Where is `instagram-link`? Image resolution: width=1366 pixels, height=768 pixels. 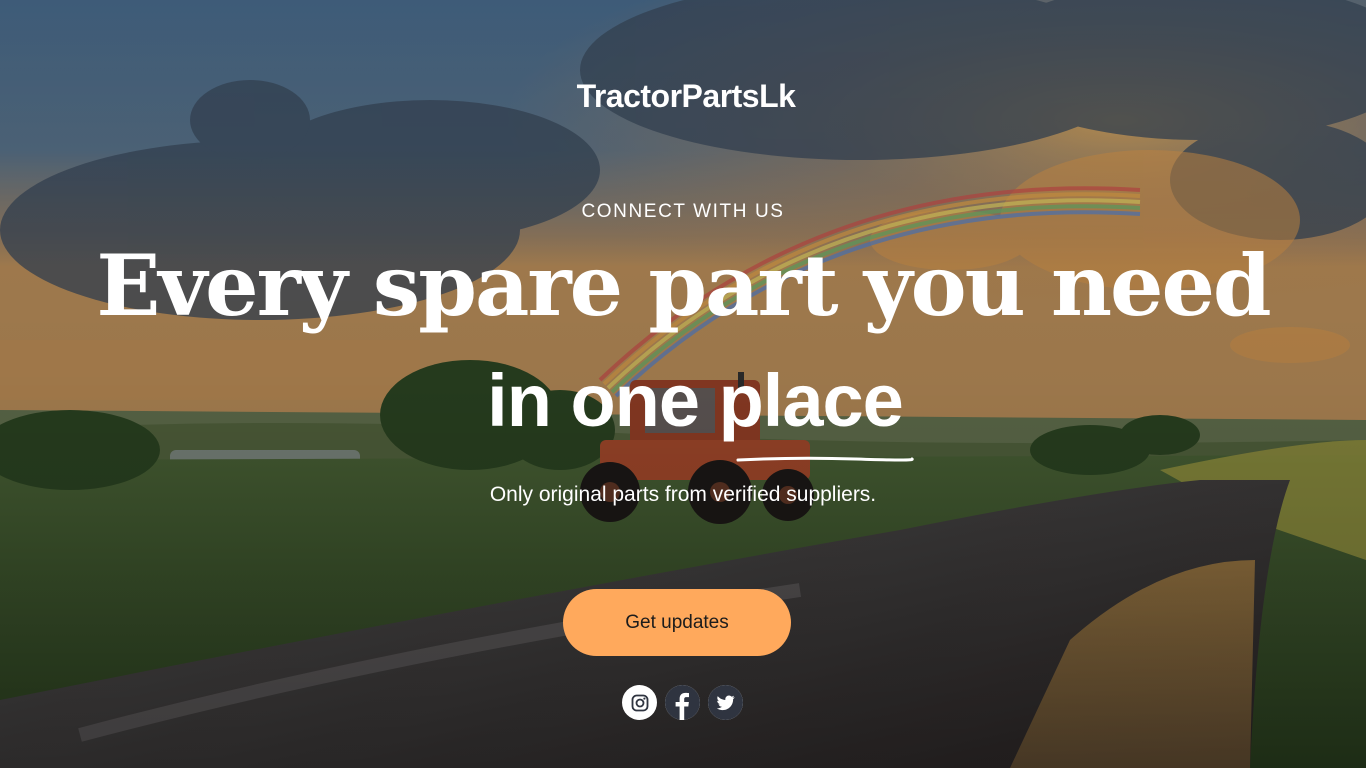 instagram-link is located at coordinates (639, 702).